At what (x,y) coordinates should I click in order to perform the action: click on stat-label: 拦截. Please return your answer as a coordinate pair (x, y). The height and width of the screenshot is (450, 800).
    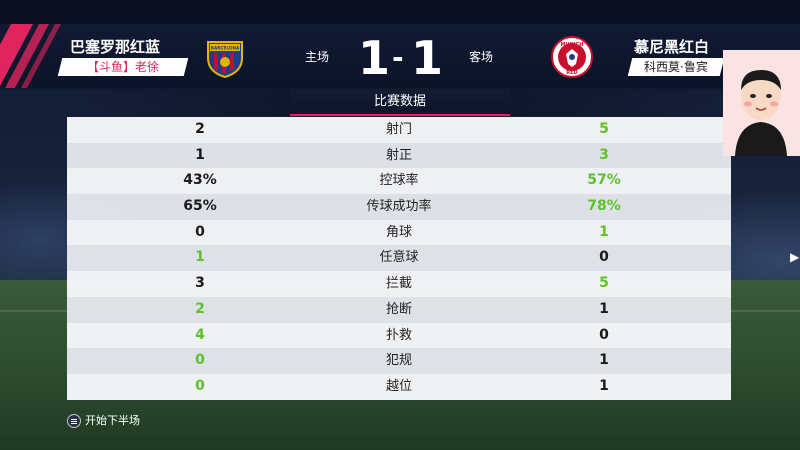
    Looking at the image, I should click on (398, 284).